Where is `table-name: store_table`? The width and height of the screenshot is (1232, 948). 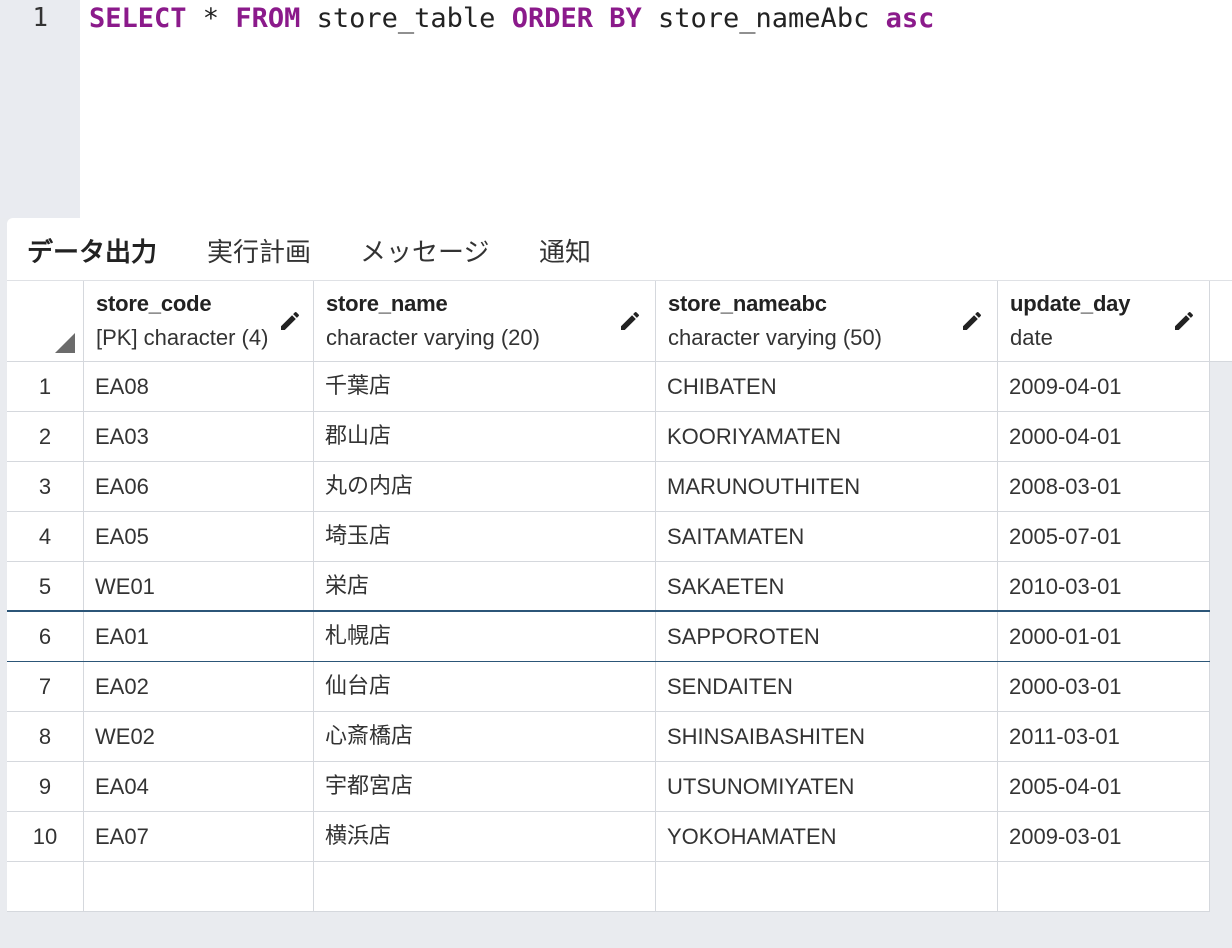
table-name: store_table is located at coordinates (406, 18).